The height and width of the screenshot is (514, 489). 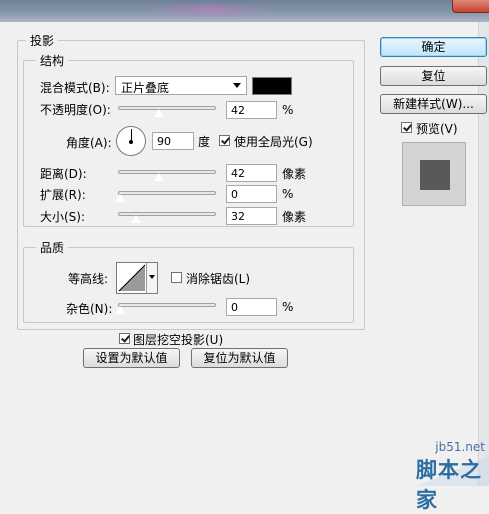 I want to click on drop-shadow-title: 投影, so click(x=42, y=40).